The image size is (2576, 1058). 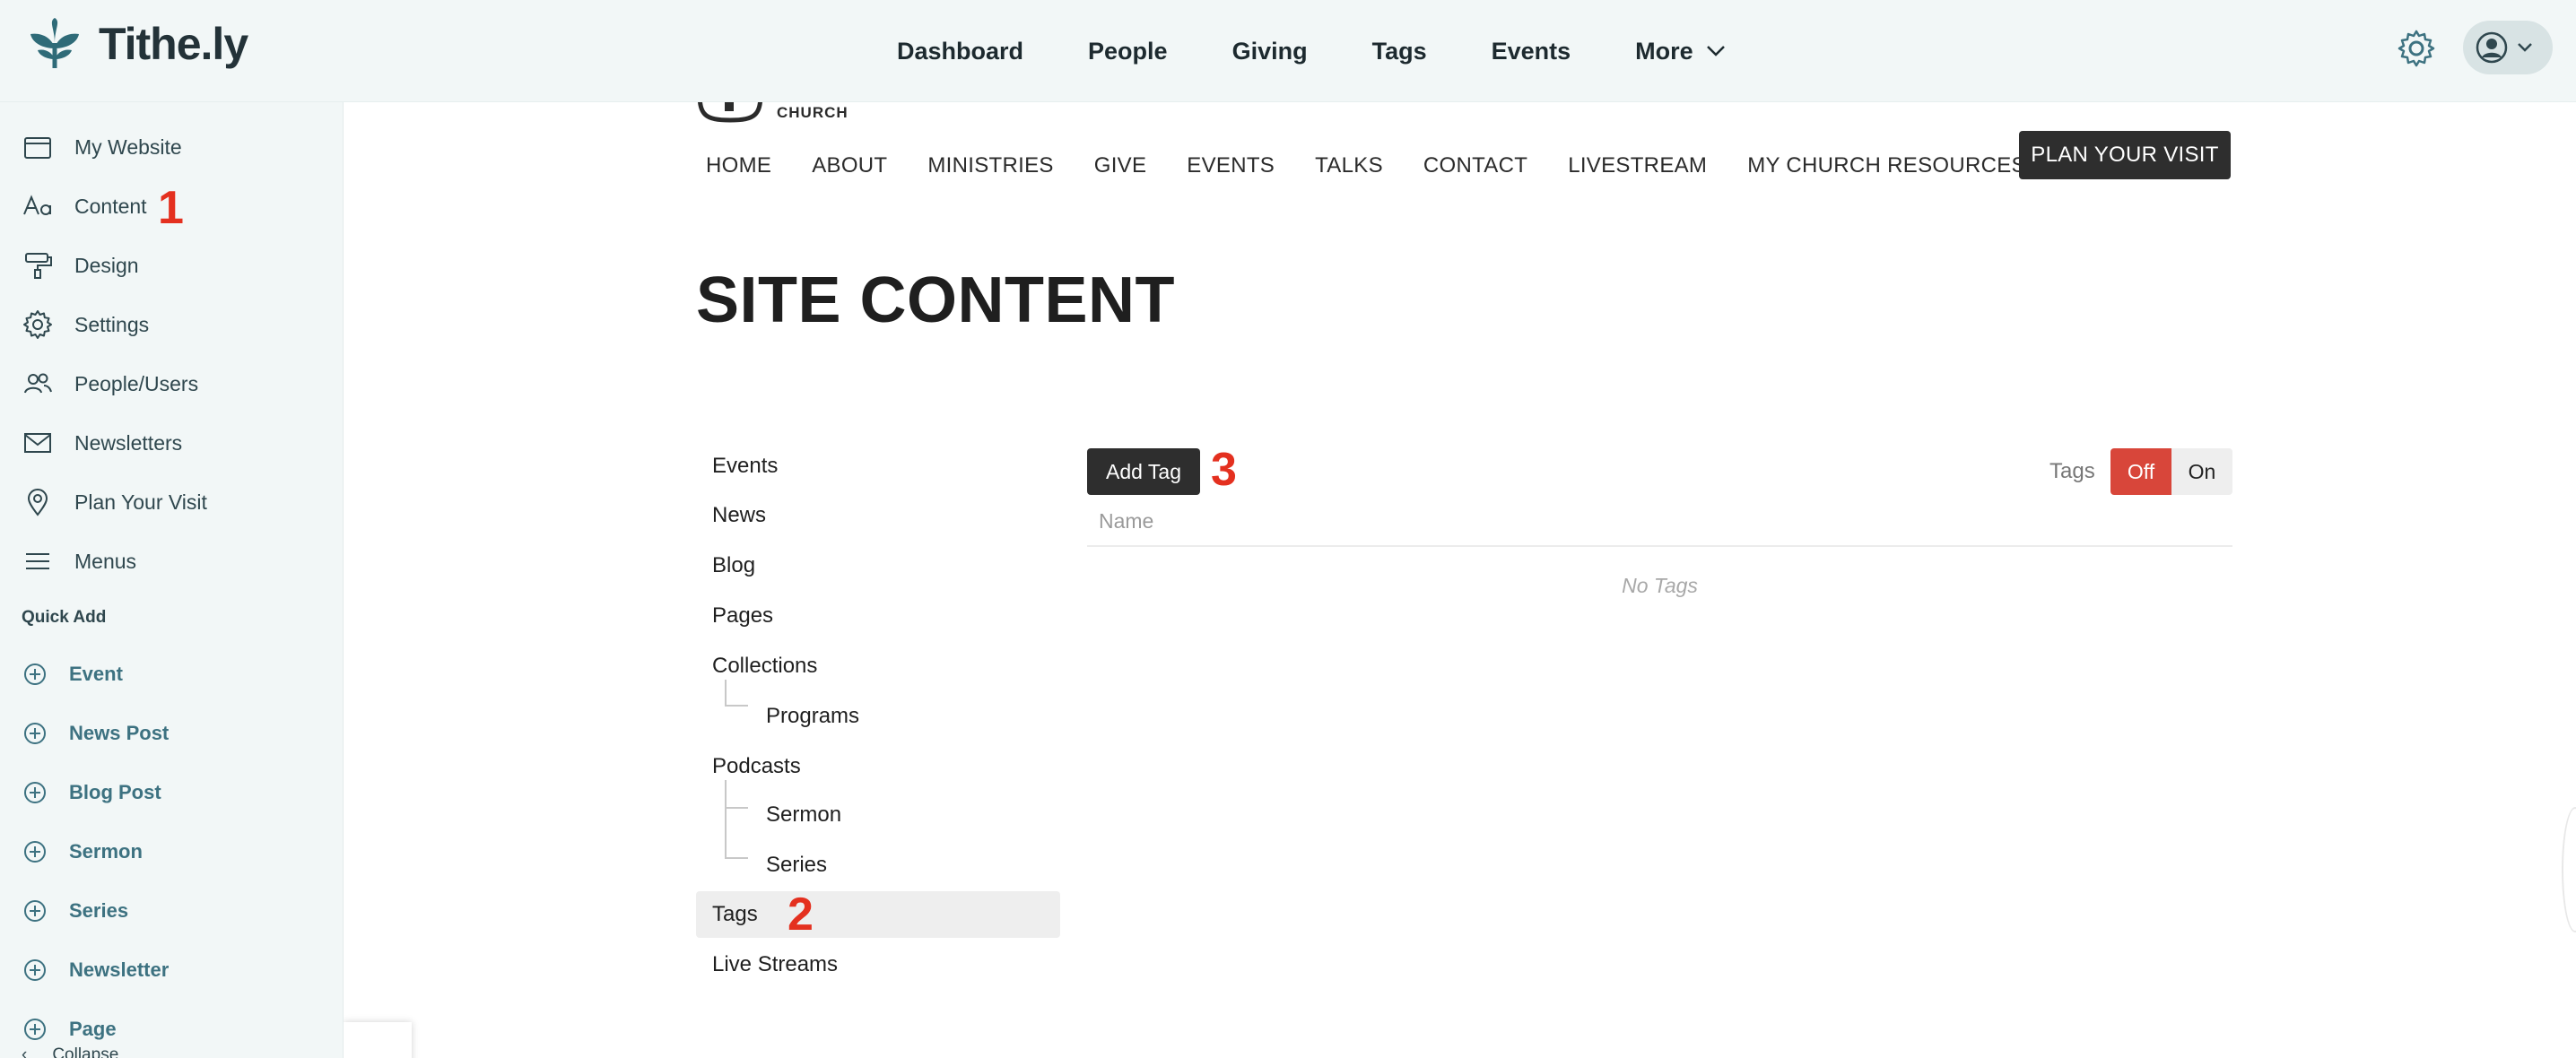 I want to click on topnav-events: Events, so click(x=1531, y=51).